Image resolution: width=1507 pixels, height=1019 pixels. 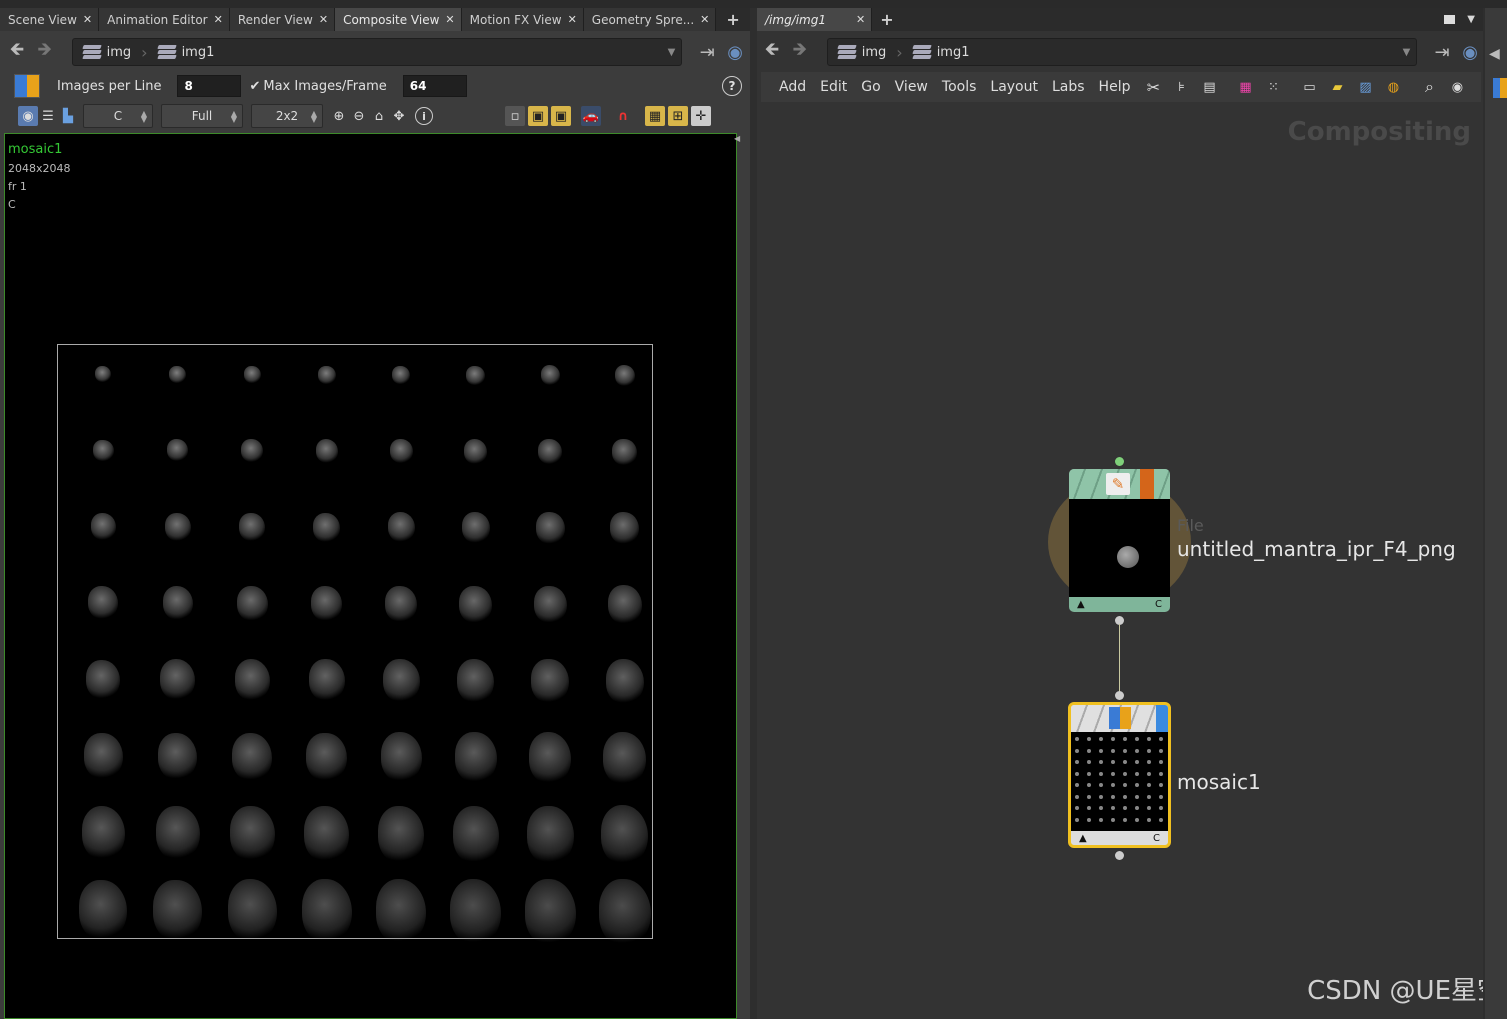 What do you see at coordinates (1119, 658) in the screenshot?
I see `node-wire` at bounding box center [1119, 658].